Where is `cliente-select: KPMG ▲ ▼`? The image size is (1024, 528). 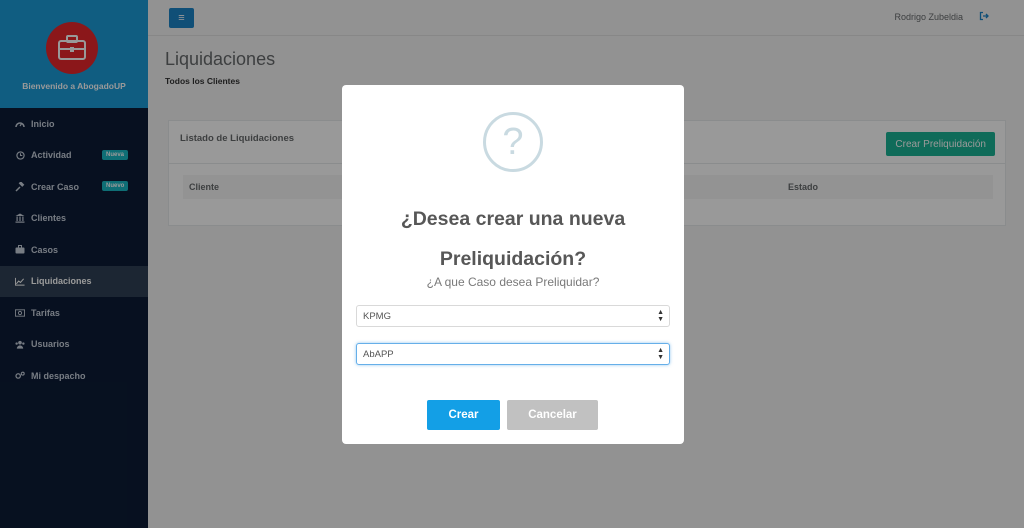
cliente-select: KPMG ▲ ▼ is located at coordinates (513, 316).